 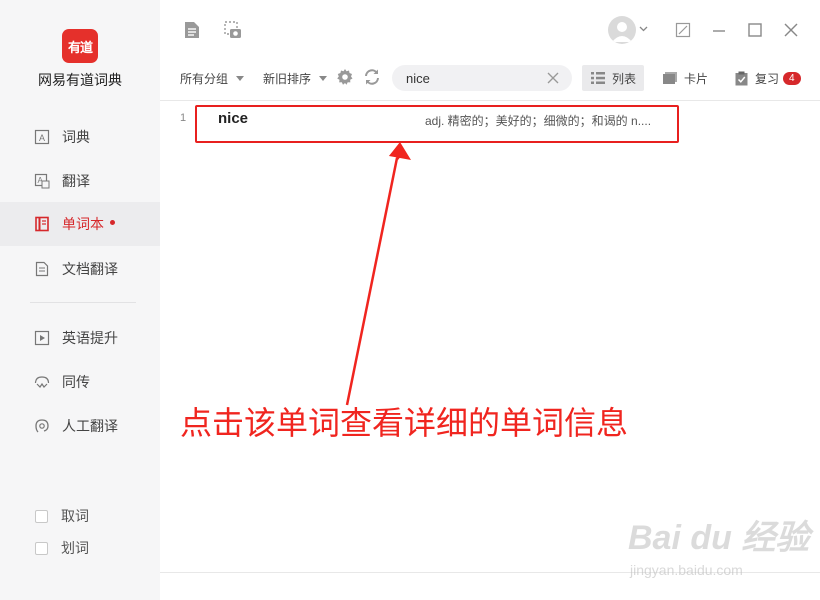 I want to click on group-filter-label: 所有分组, so click(x=204, y=79).